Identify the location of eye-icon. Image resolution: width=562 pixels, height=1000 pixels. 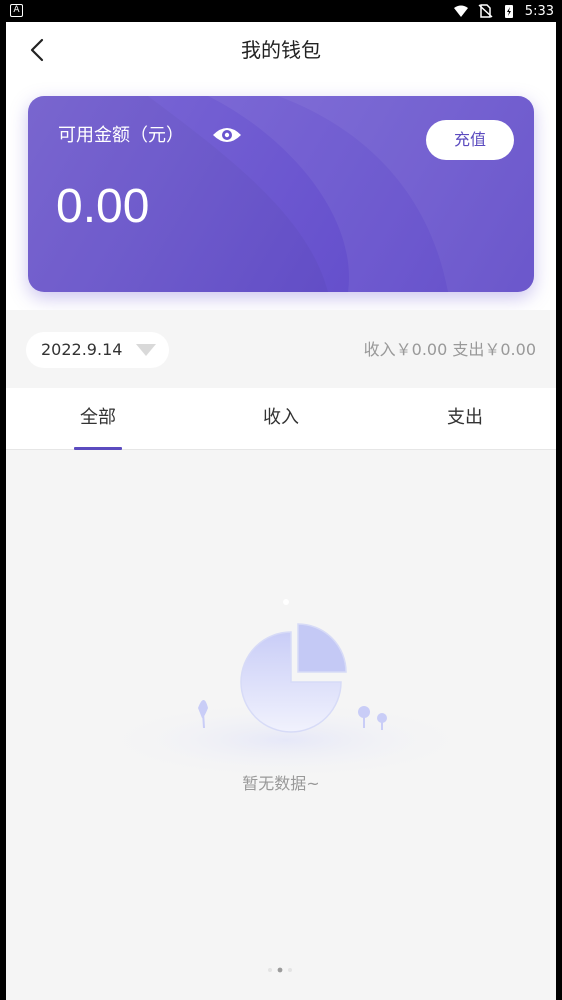
(227, 135).